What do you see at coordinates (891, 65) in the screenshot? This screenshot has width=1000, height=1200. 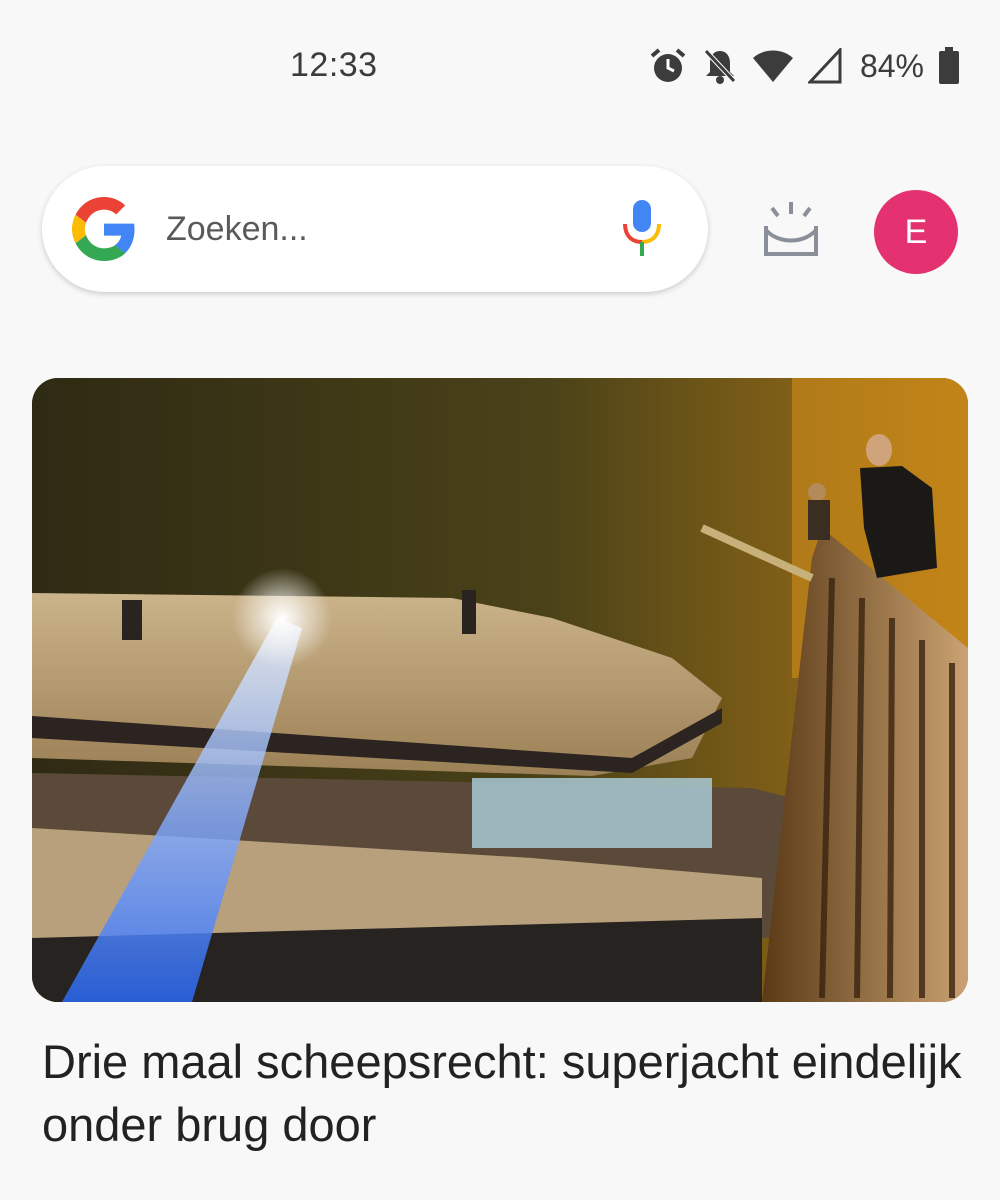 I see `battery-percentage: 84%` at bounding box center [891, 65].